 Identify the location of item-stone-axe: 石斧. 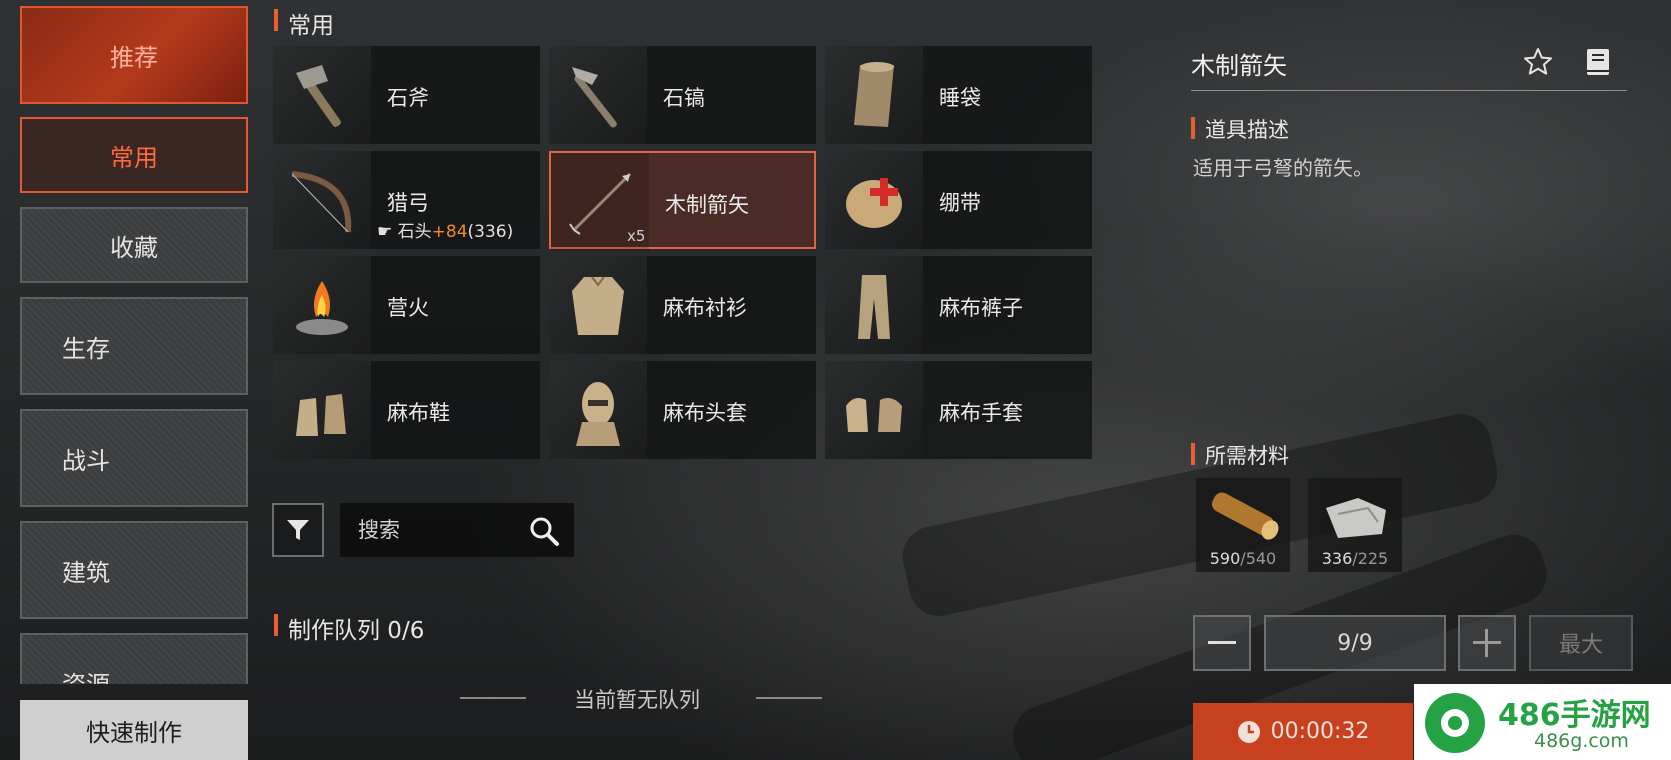
(406, 95).